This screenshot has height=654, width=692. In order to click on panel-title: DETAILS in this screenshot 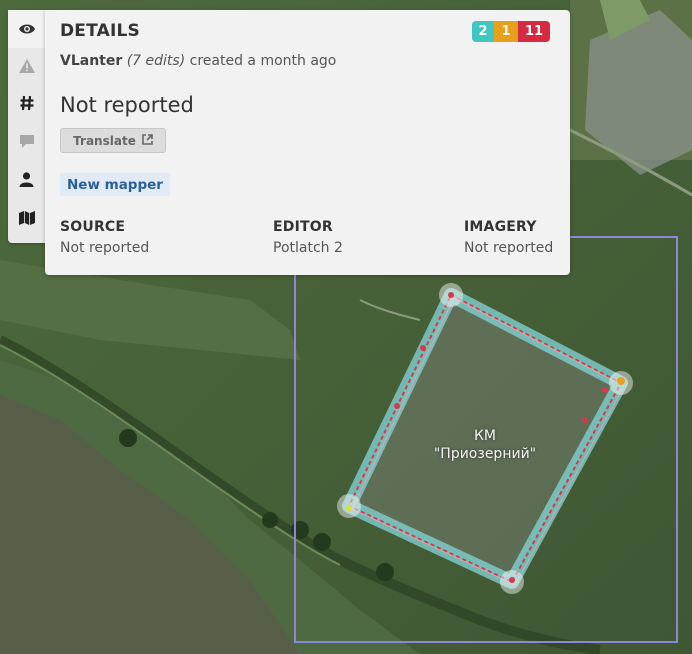, I will do `click(100, 31)`.